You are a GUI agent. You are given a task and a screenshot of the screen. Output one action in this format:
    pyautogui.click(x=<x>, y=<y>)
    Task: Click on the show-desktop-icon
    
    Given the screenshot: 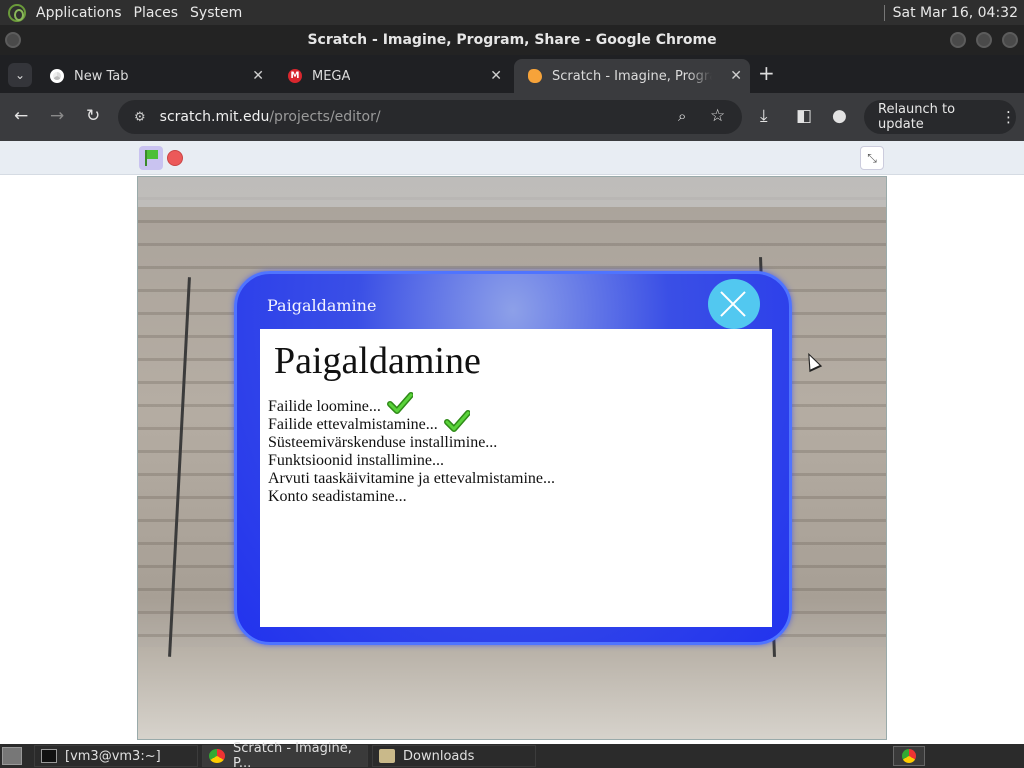 What is the action you would take?
    pyautogui.click(x=12, y=756)
    